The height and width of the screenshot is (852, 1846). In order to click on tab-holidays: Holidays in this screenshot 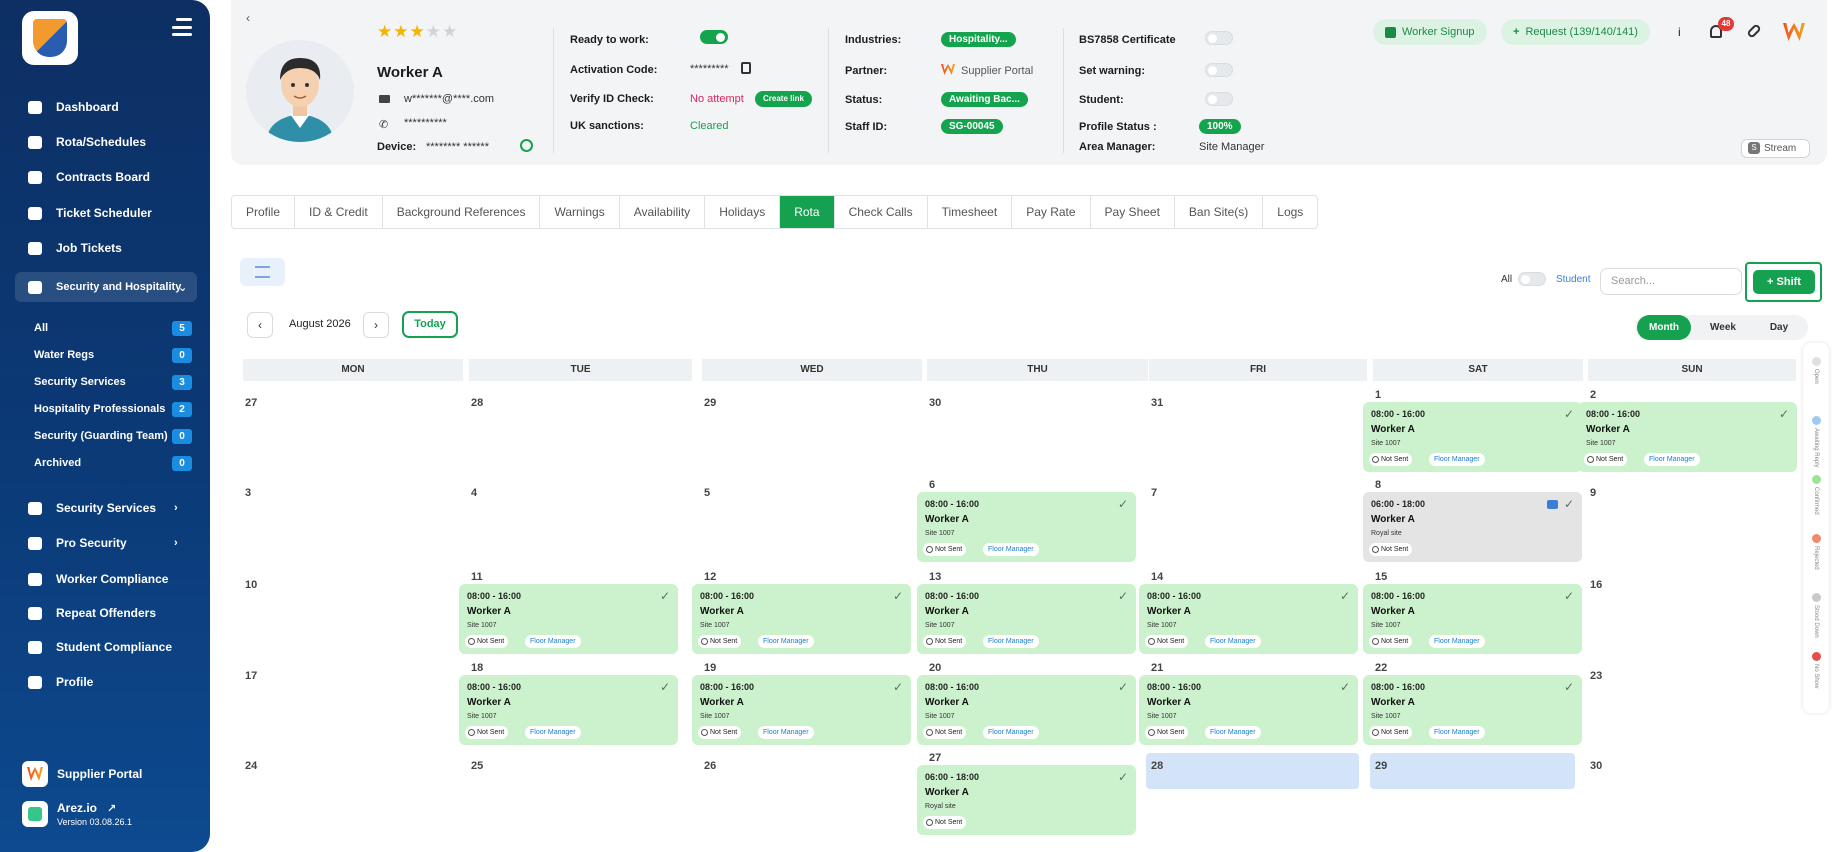, I will do `click(743, 212)`.